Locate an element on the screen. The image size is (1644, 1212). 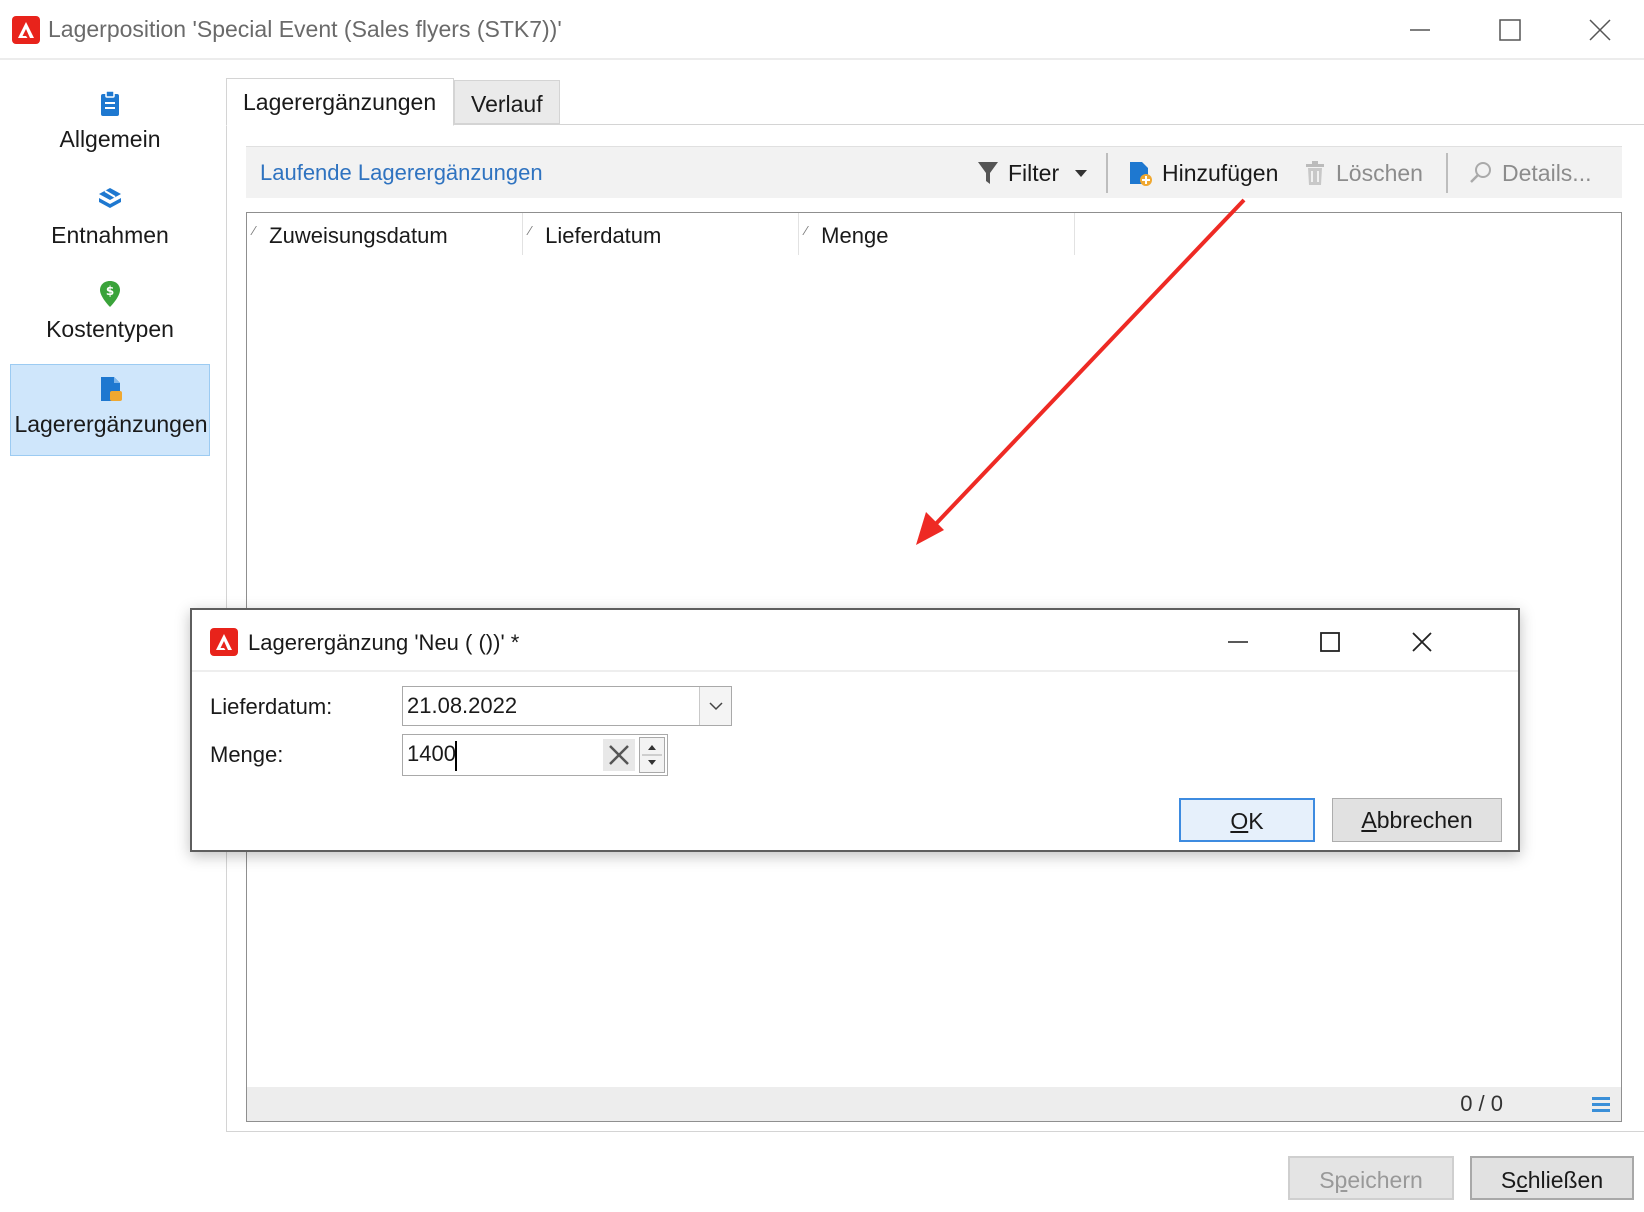
date-dropdown-button is located at coordinates (715, 706).